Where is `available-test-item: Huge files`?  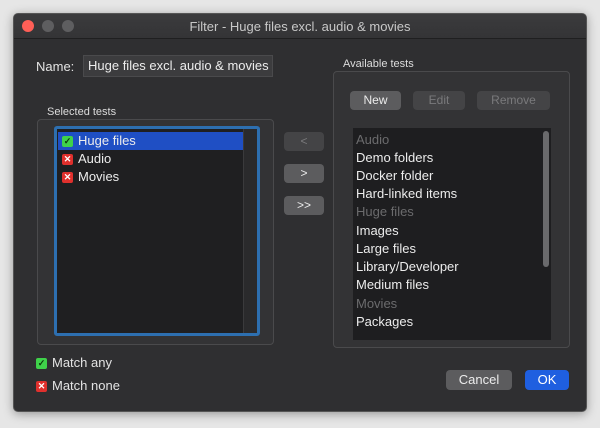
available-test-item: Huge files is located at coordinates (385, 211).